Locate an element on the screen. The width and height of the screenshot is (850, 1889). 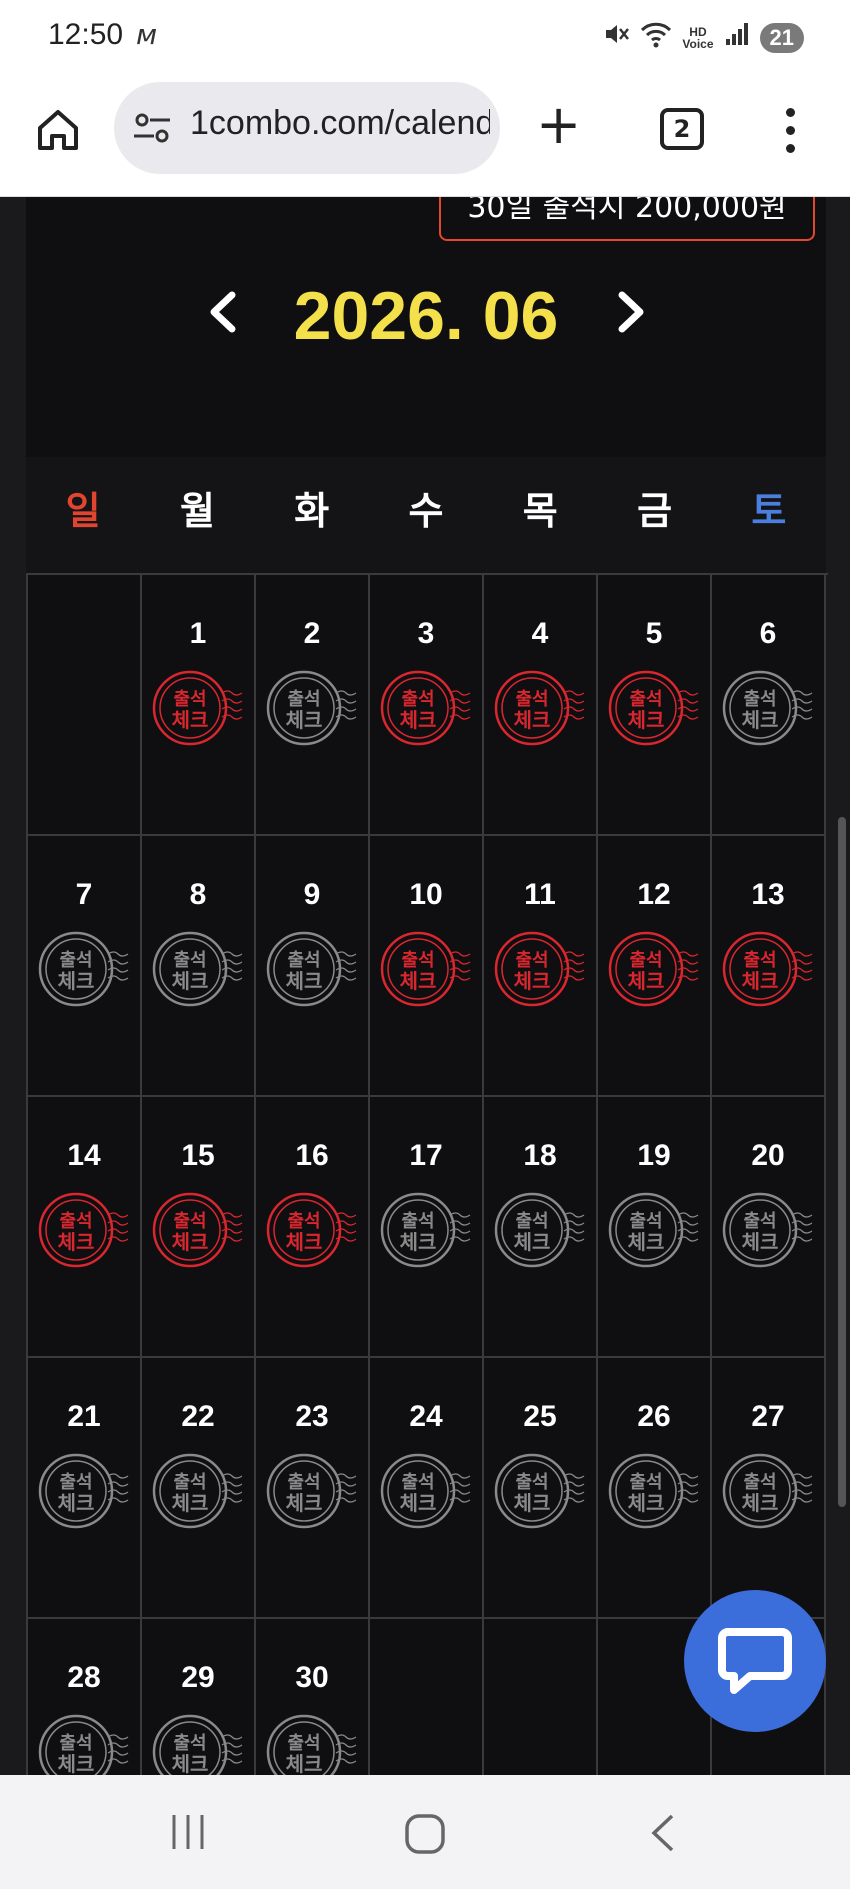
calendar-day-cell: 18 출석 체크 is located at coordinates (541, 1227).